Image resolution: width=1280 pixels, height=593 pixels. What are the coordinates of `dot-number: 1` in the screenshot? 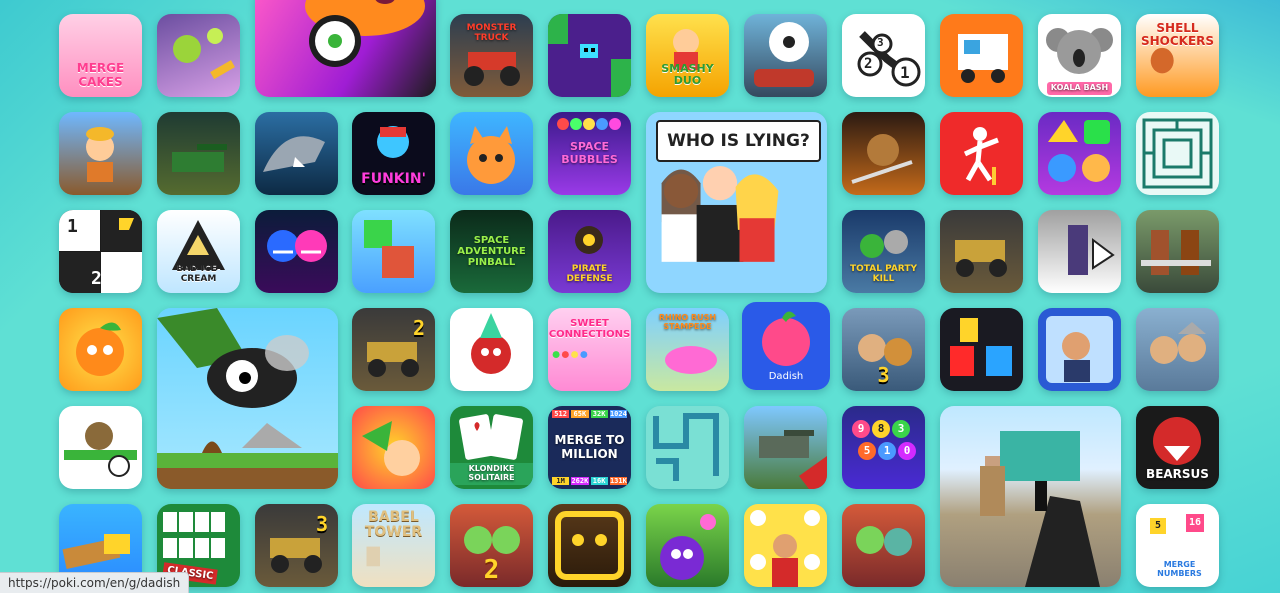 It's located at (905, 72).